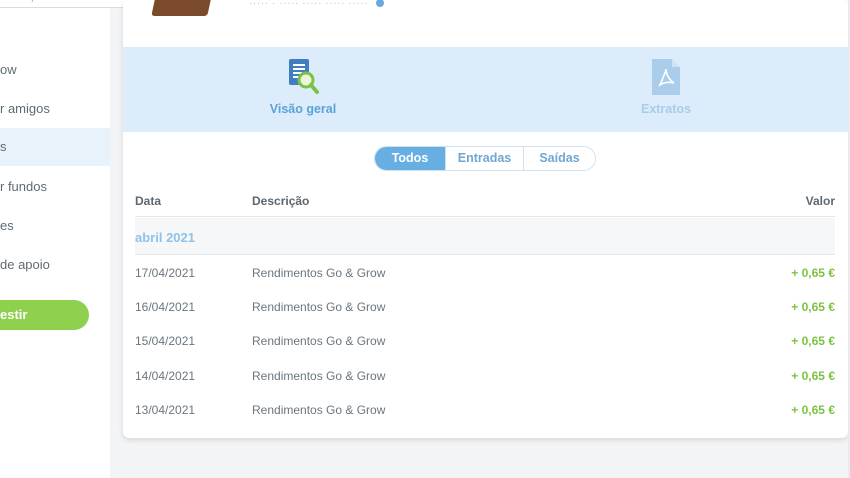 The height and width of the screenshot is (478, 850). I want to click on column-header-value: Valor, so click(820, 201).